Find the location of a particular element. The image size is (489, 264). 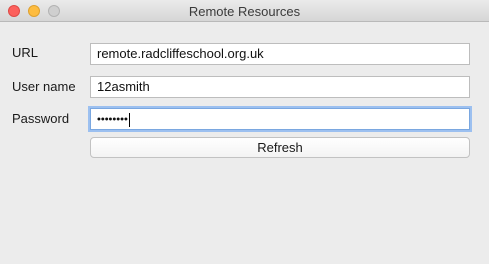

title-bar: Remote Resources is located at coordinates (244, 11).